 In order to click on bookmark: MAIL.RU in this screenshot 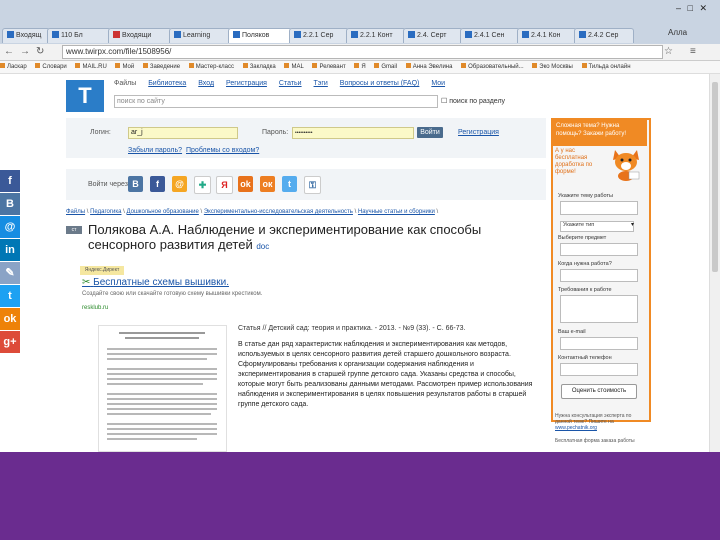, I will do `click(90, 67)`.